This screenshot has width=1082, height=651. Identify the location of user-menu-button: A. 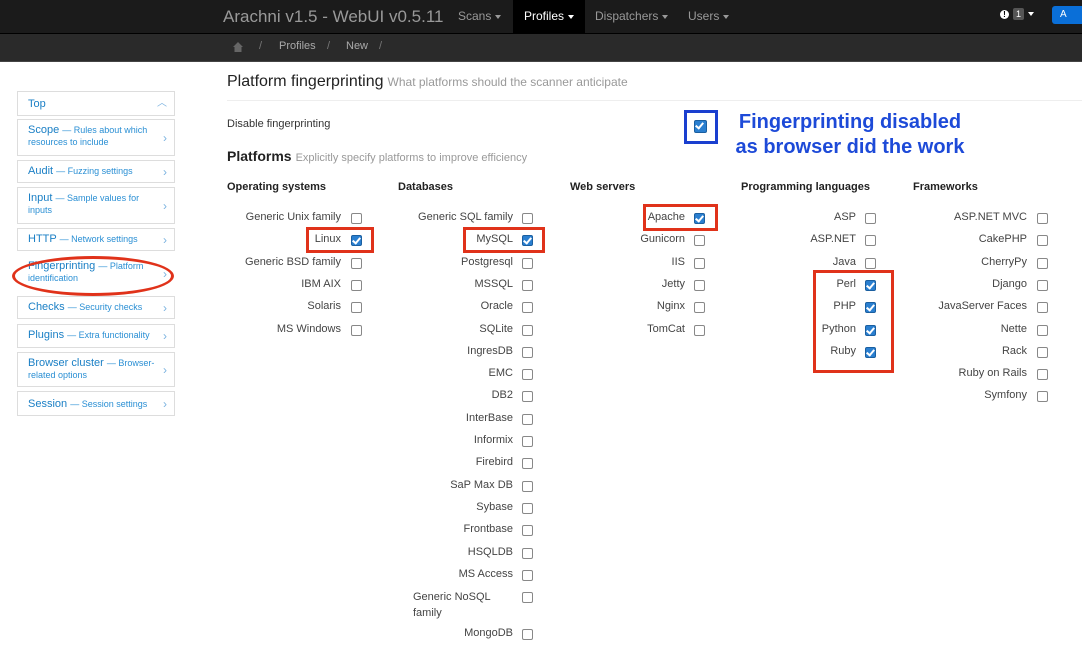
(1067, 15).